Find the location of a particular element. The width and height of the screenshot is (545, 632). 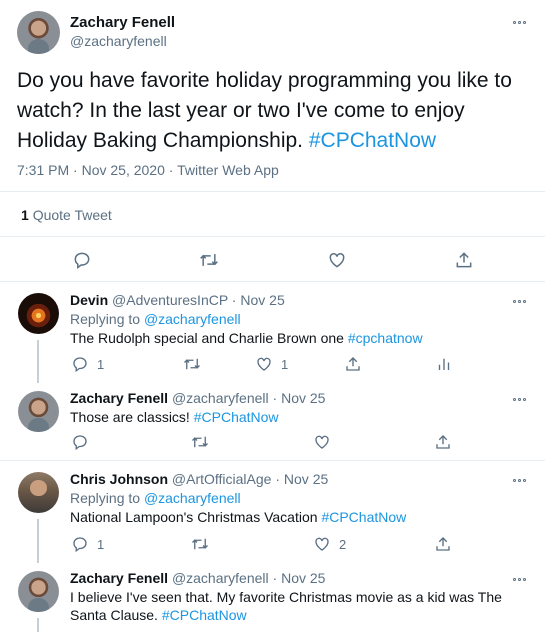

reply-header: Devin @AdventuresInCP · Nov 25 is located at coordinates (177, 300).